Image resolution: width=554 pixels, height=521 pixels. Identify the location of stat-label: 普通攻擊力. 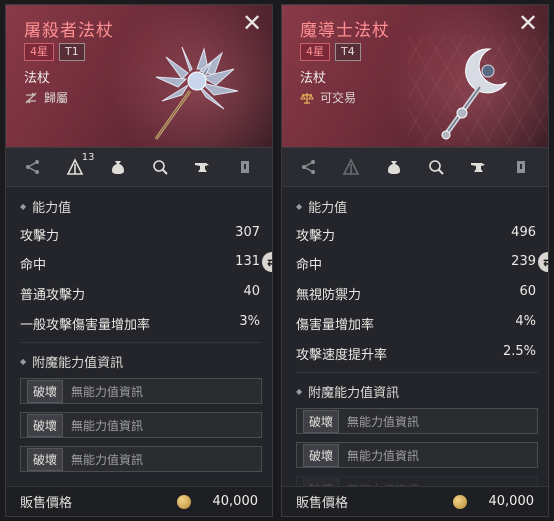
(53, 295).